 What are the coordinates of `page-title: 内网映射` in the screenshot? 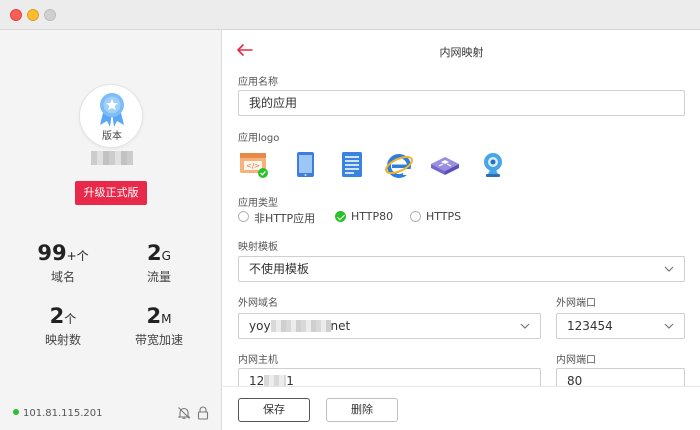 It's located at (461, 52).